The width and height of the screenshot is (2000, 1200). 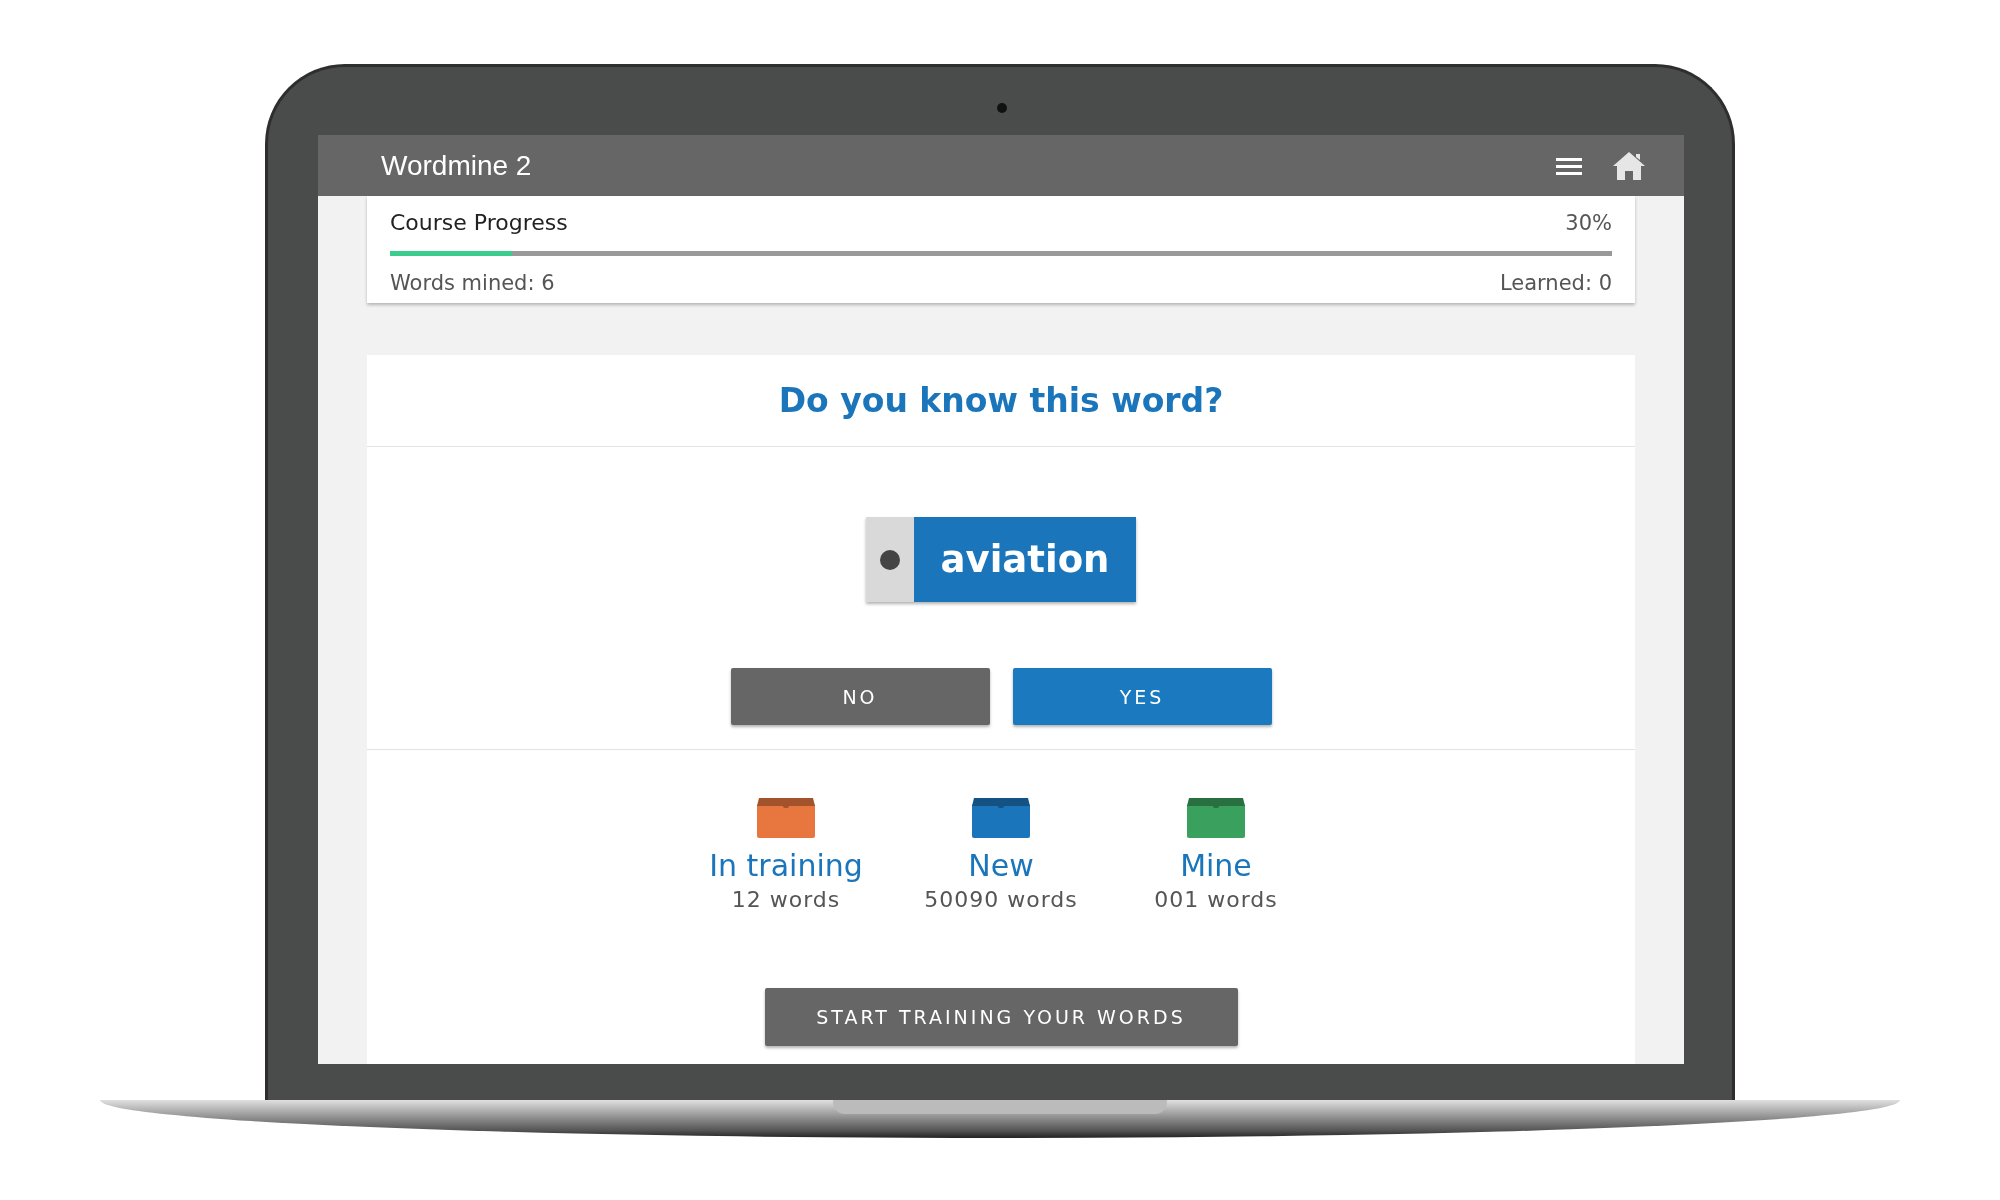 What do you see at coordinates (1629, 165) in the screenshot?
I see `home-icon` at bounding box center [1629, 165].